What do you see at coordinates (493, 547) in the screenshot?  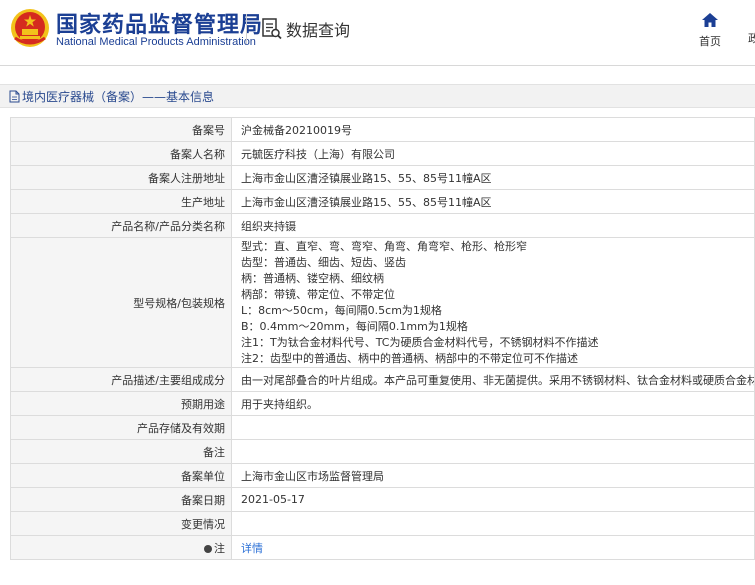 I see `note-value: 详情` at bounding box center [493, 547].